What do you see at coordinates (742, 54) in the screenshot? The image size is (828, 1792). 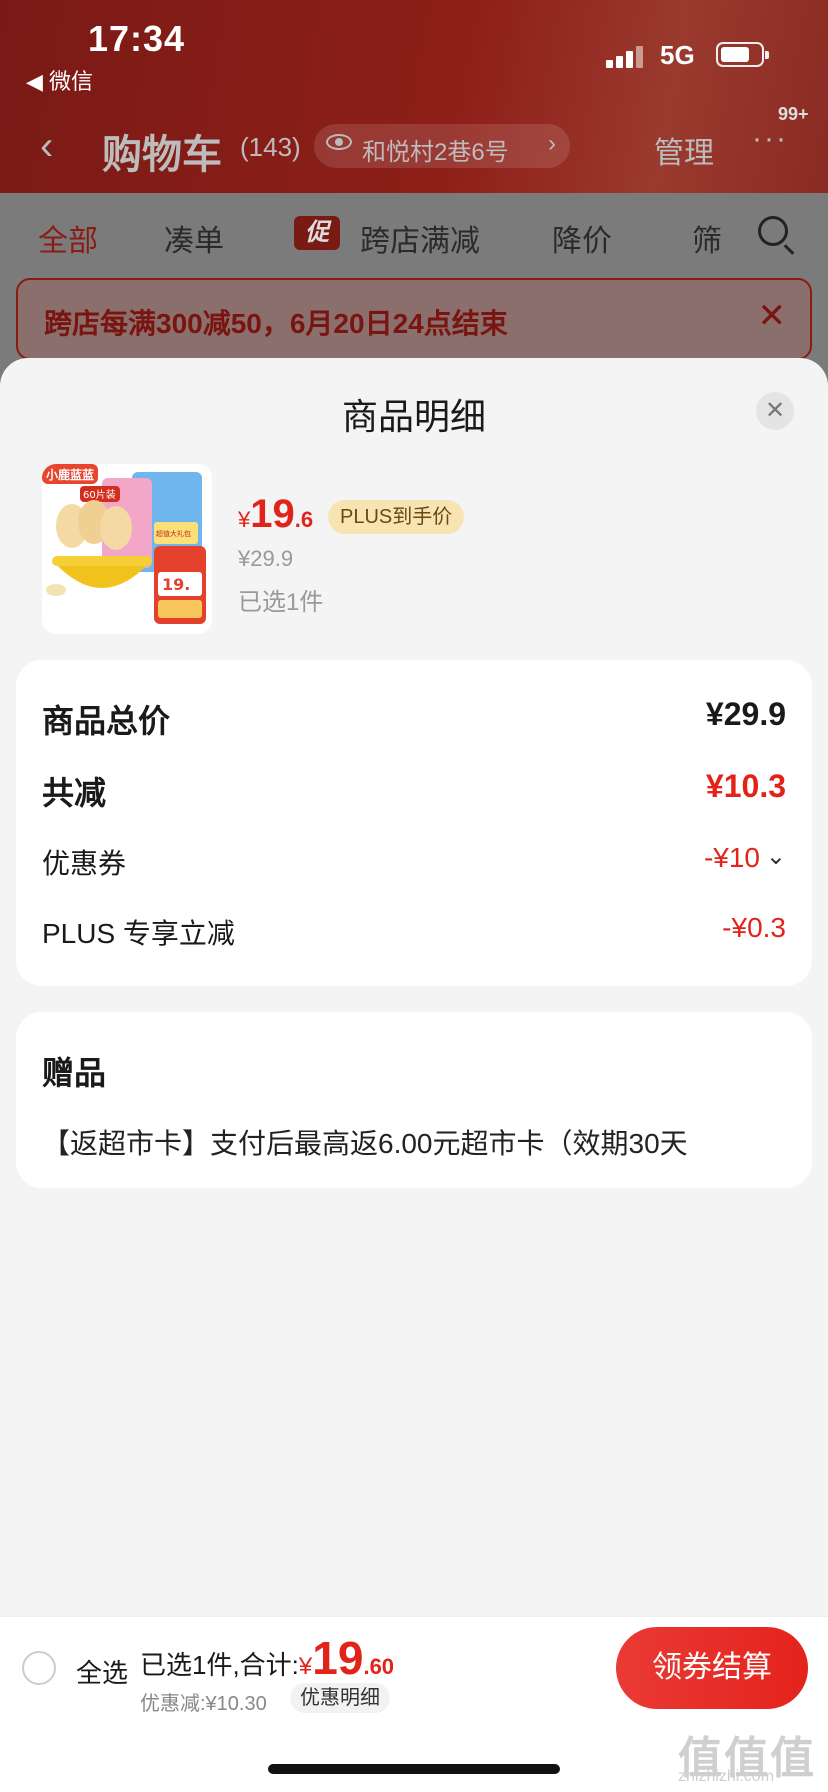 I see `battery-icon` at bounding box center [742, 54].